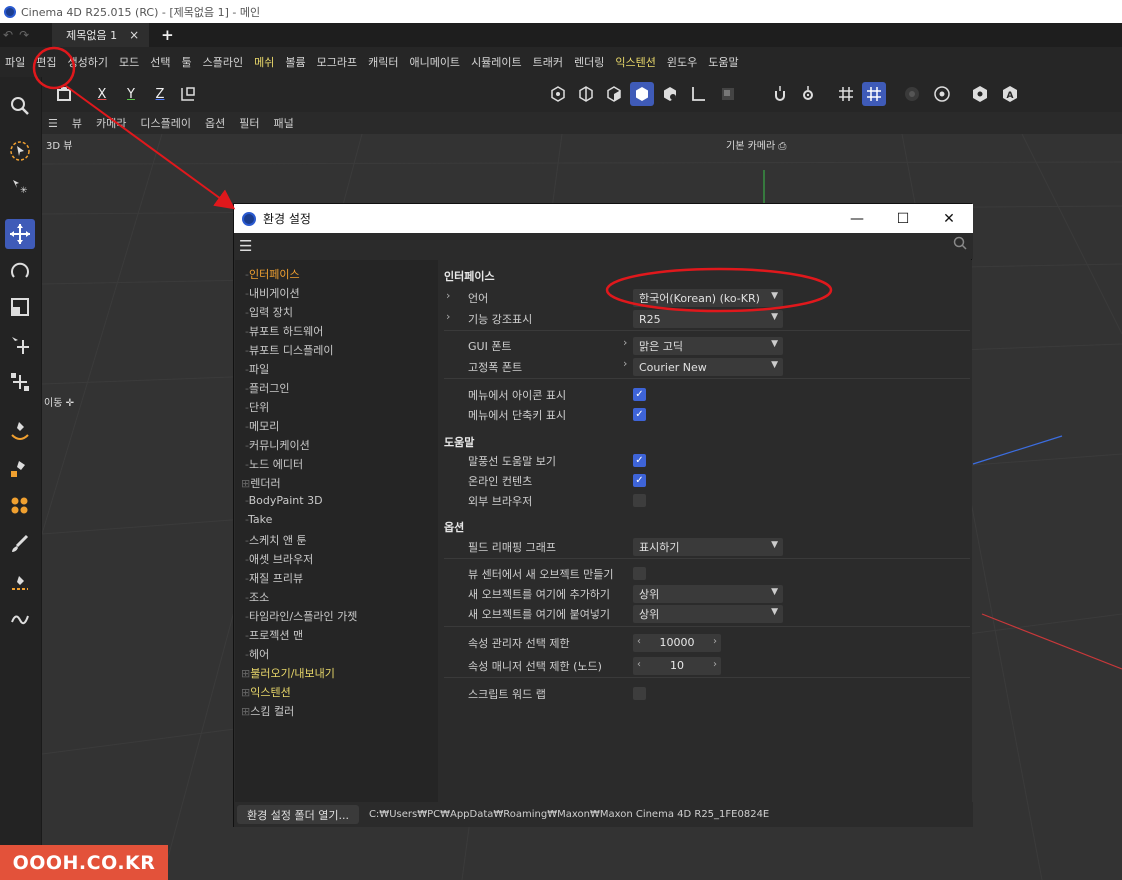 This screenshot has width=1122, height=880. What do you see at coordinates (279, 559) in the screenshot?
I see `nav-item-asset-browser: -애셋 브라우저` at bounding box center [279, 559].